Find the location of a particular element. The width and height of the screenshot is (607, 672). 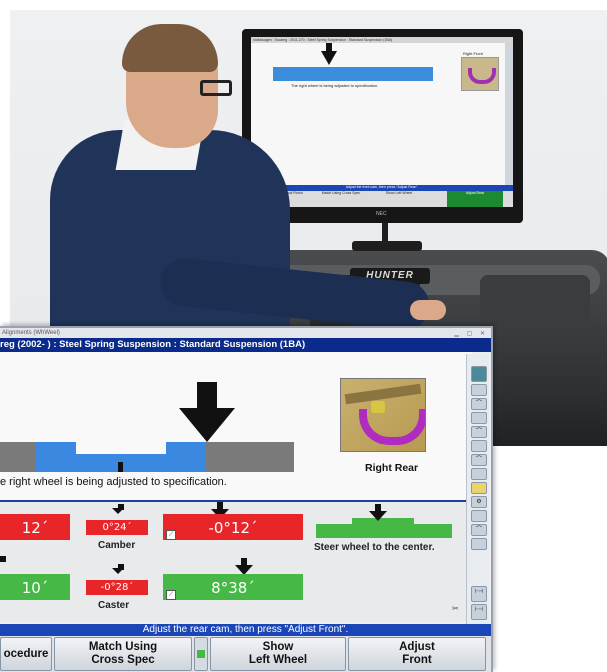

indicator-green-icon is located at coordinates (201, 654).